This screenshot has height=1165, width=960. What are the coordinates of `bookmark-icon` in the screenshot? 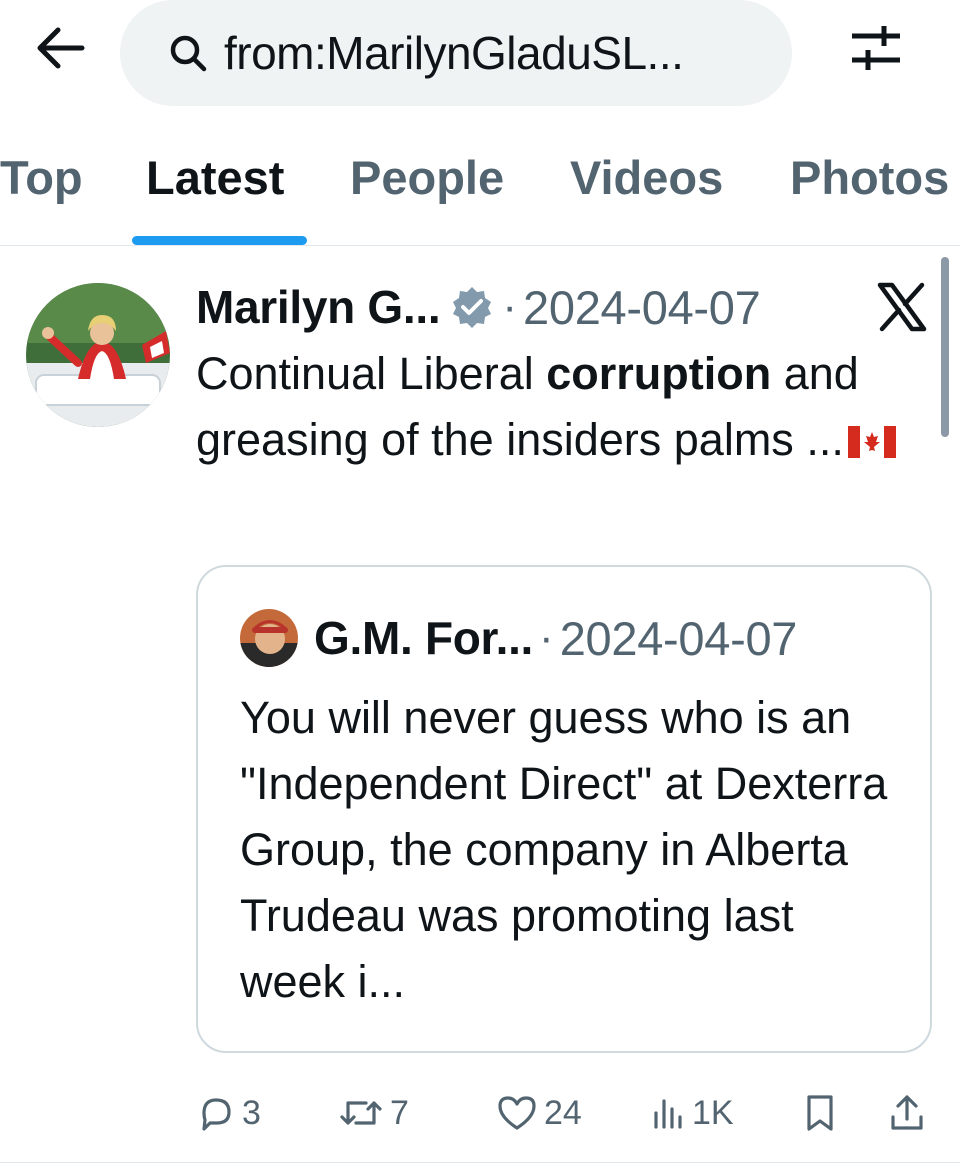 It's located at (820, 1113).